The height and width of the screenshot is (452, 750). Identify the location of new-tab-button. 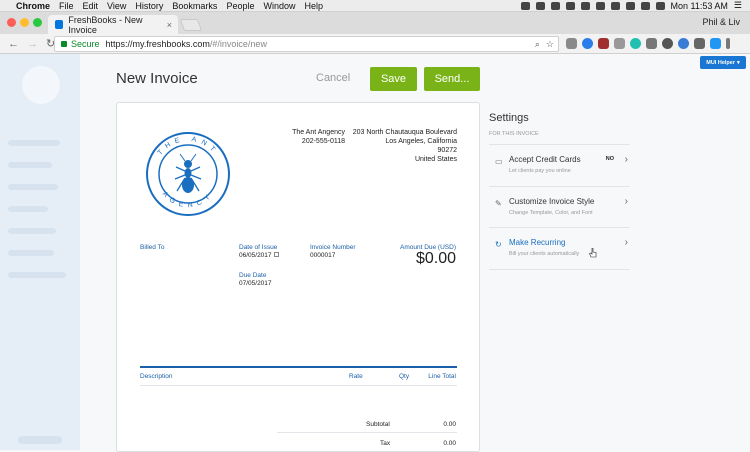
(191, 25).